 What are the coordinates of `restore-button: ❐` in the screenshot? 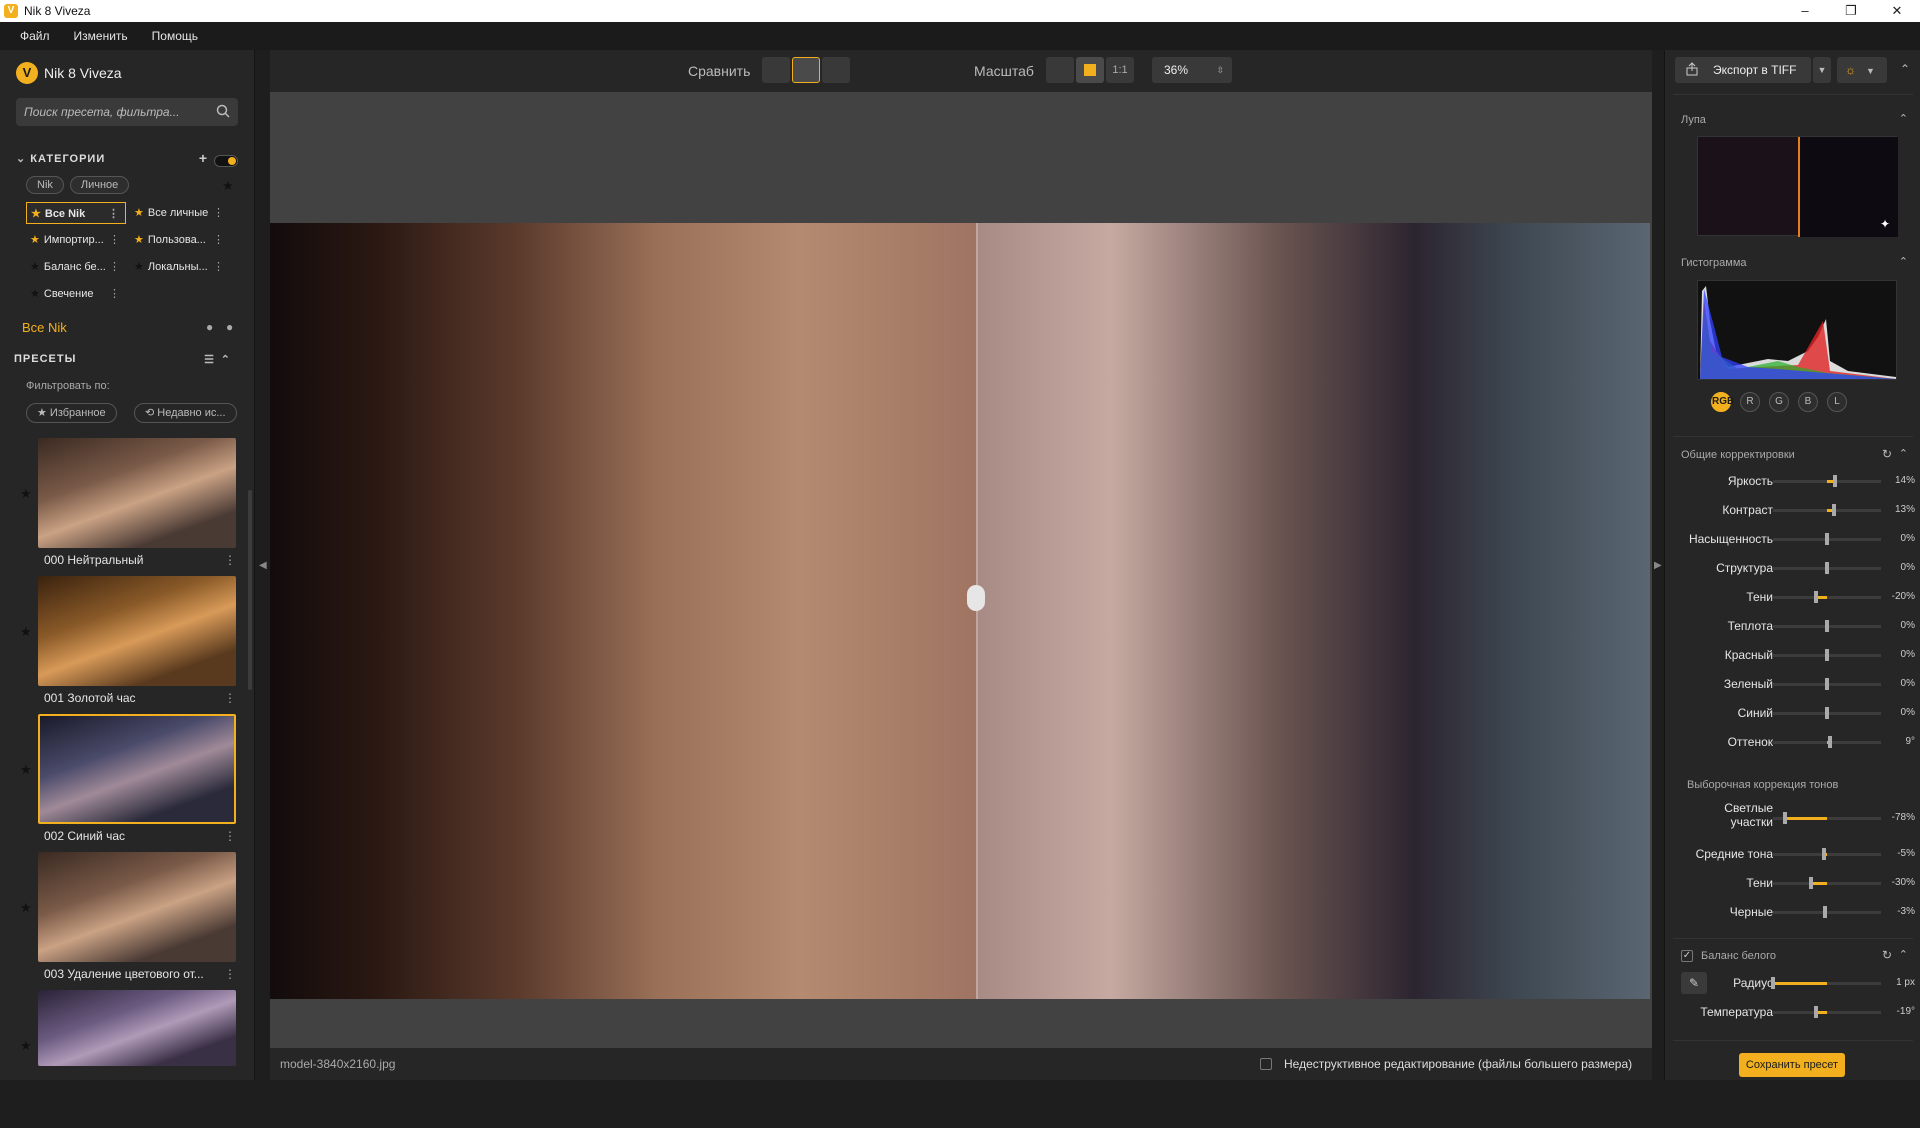 It's located at (1851, 11).